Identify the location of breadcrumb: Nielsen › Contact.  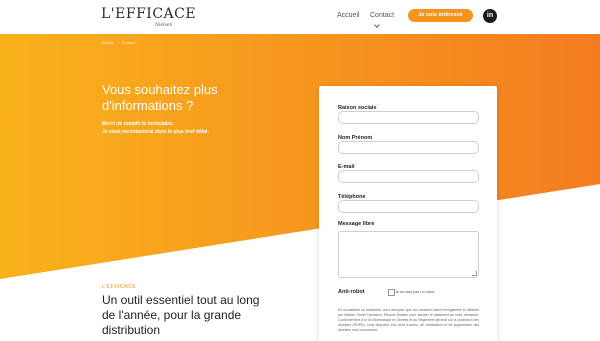
(119, 42).